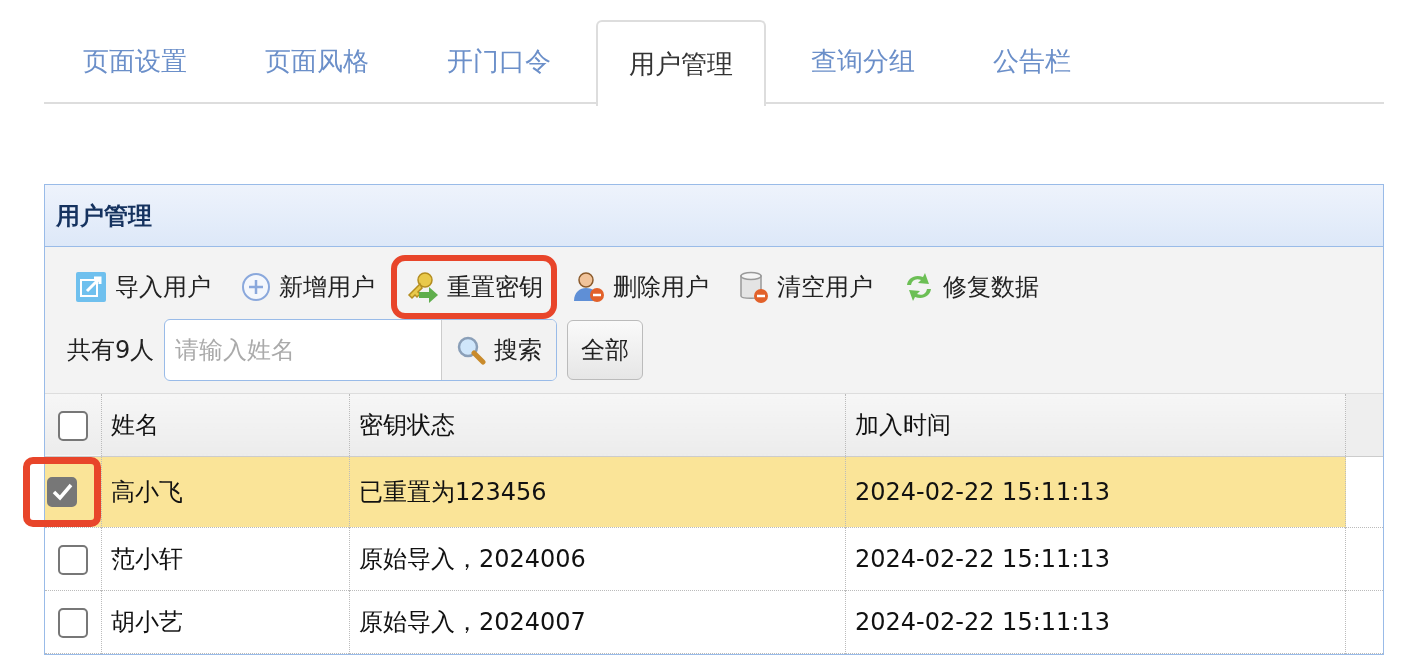 The height and width of the screenshot is (672, 1426). I want to click on table-cell: 原始导入，2024007, so click(597, 621).